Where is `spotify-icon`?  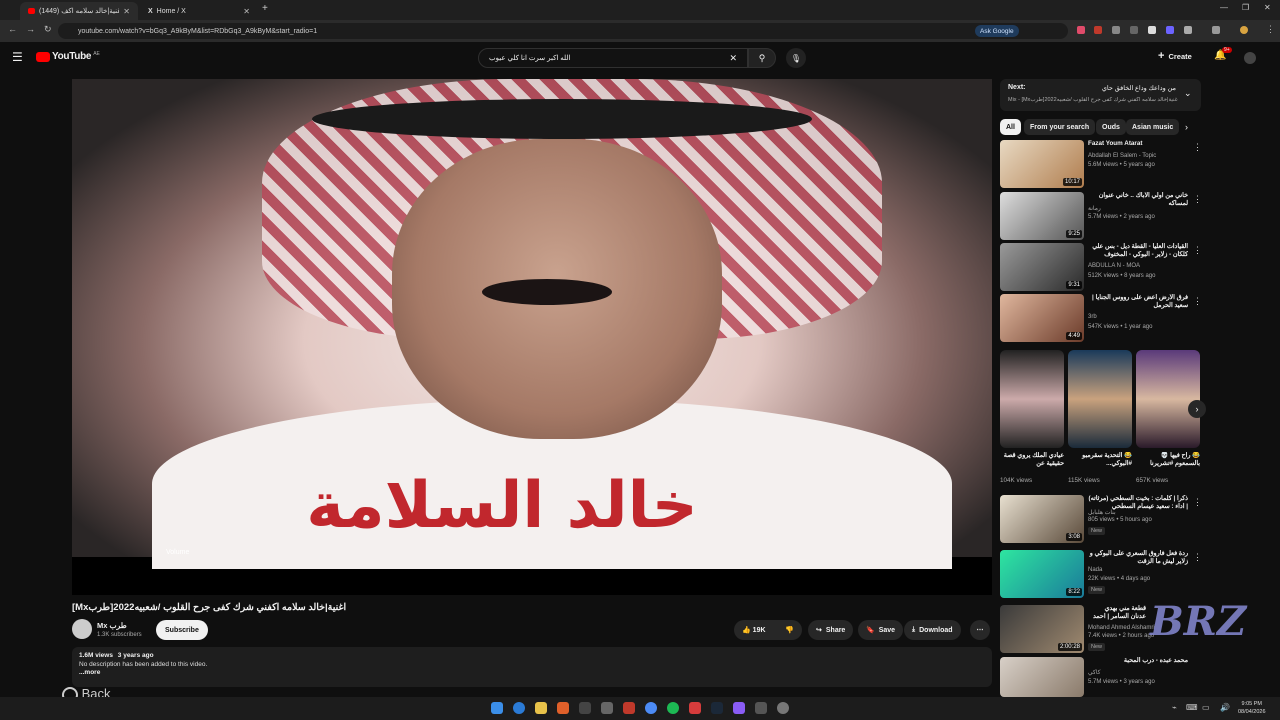 spotify-icon is located at coordinates (673, 708).